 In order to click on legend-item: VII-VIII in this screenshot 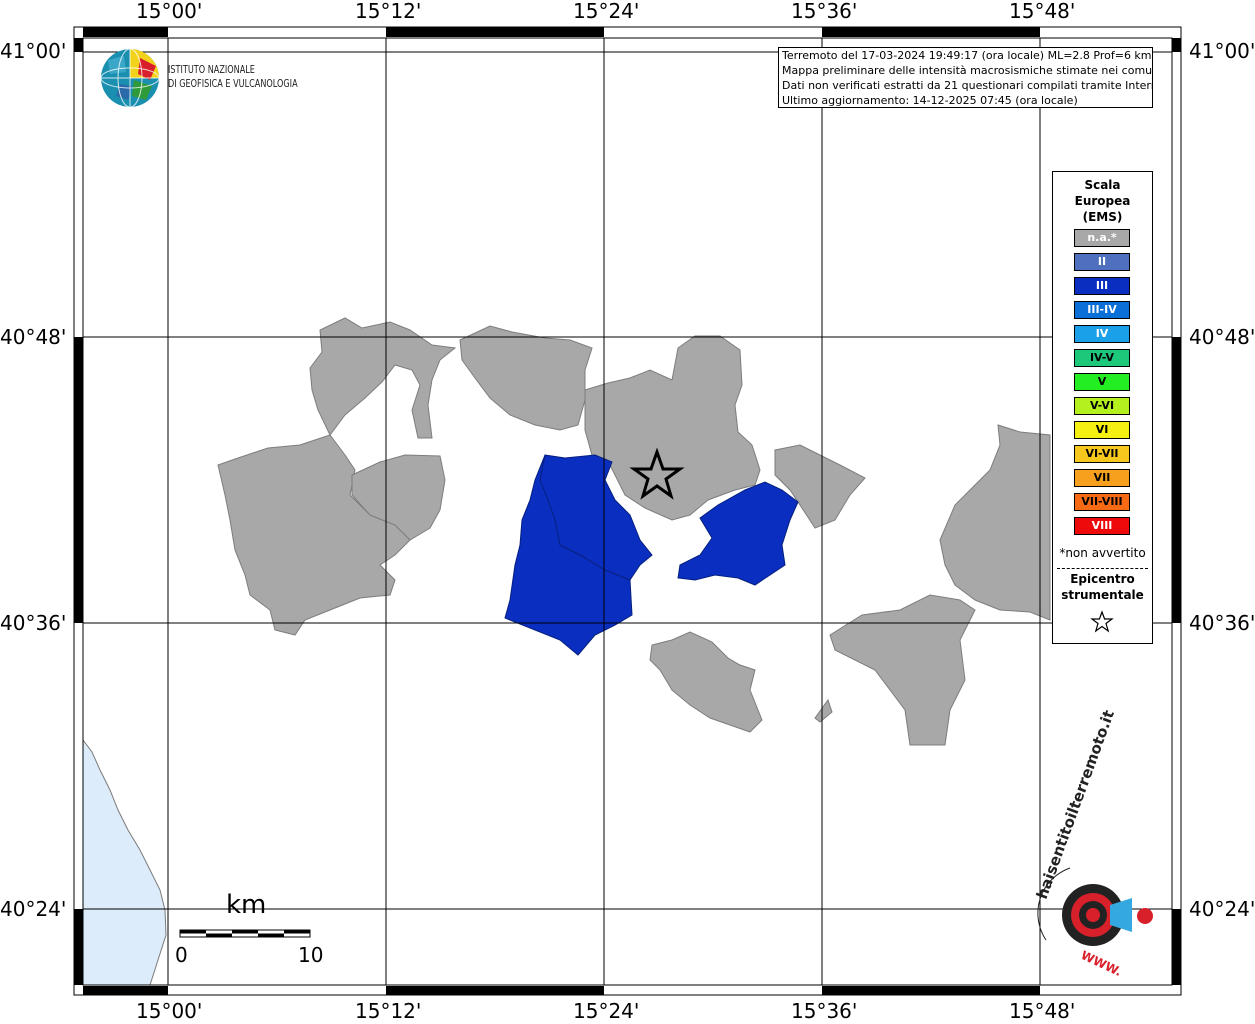, I will do `click(1102, 502)`.